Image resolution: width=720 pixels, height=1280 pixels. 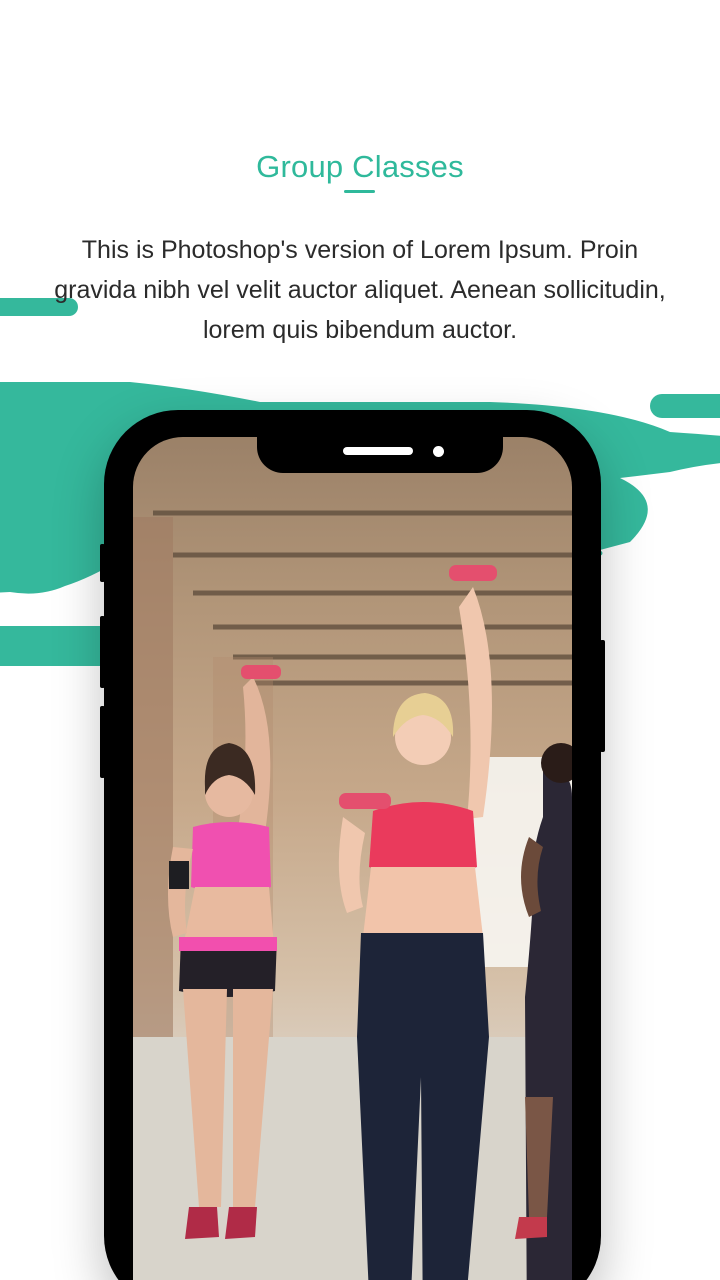 I want to click on phone-side-button-volume-down, so click(x=102, y=742).